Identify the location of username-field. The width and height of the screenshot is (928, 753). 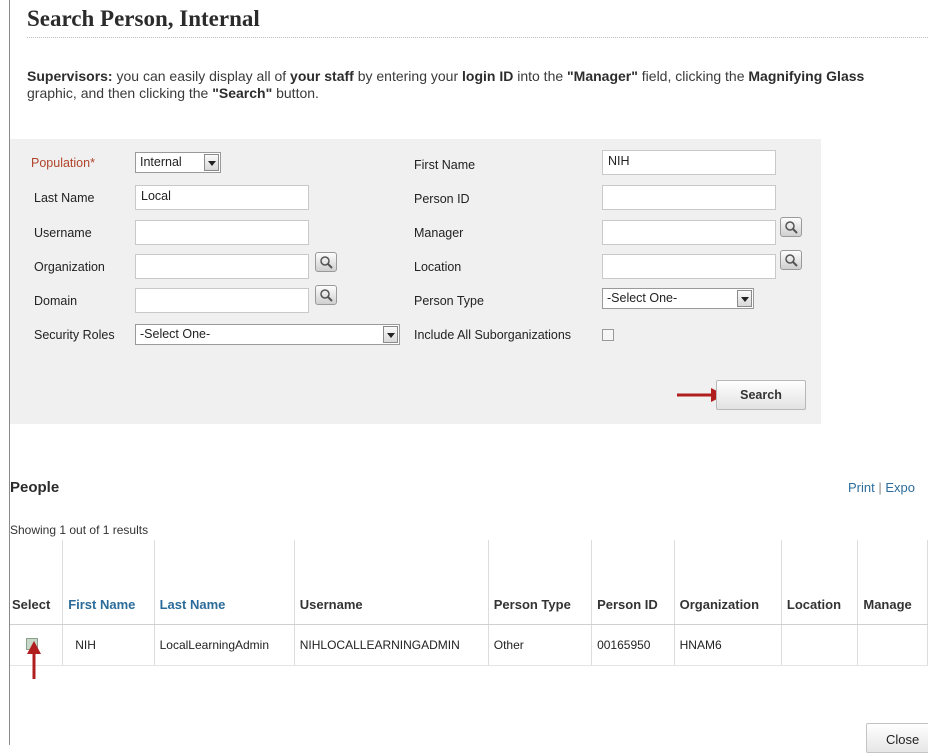
(222, 232).